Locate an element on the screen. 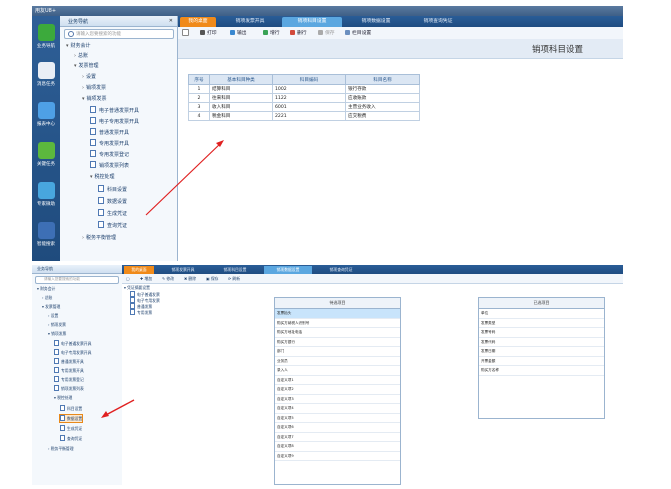 The height and width of the screenshot is (489, 671). annotation-arrows is located at coordinates (162, 279).